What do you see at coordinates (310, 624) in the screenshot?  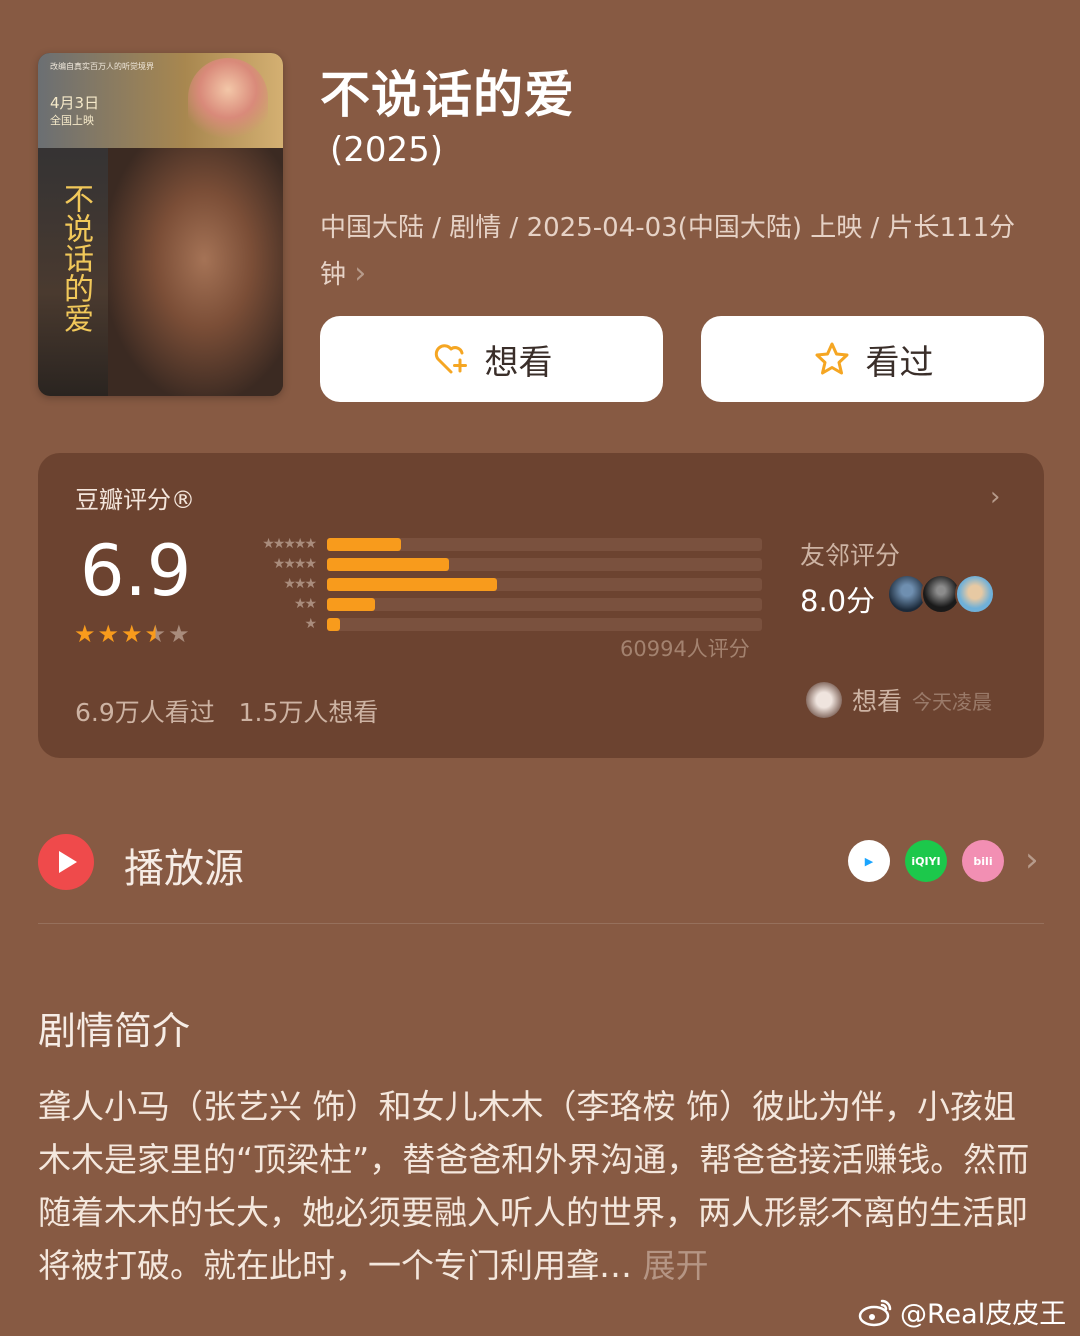 I see `rating-bar-stars: ★` at bounding box center [310, 624].